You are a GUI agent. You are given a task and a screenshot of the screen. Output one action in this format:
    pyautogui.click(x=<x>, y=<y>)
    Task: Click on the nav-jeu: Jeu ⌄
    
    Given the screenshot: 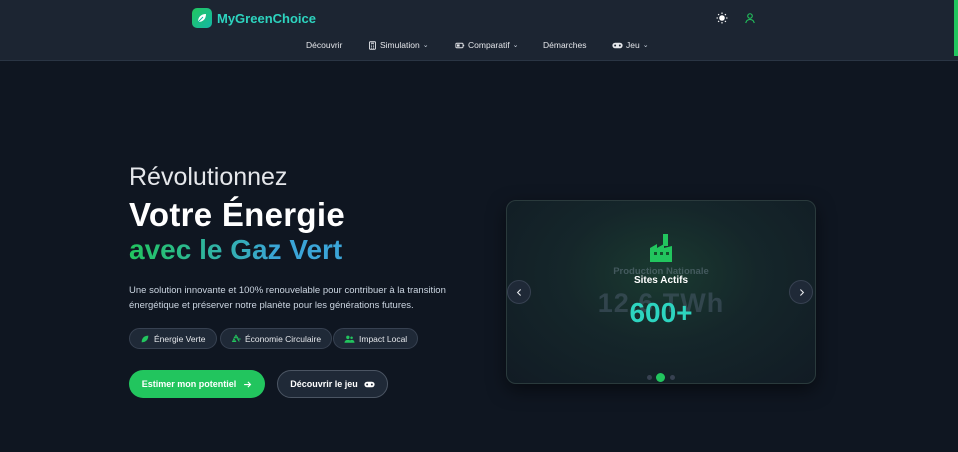 What is the action you would take?
    pyautogui.click(x=630, y=45)
    